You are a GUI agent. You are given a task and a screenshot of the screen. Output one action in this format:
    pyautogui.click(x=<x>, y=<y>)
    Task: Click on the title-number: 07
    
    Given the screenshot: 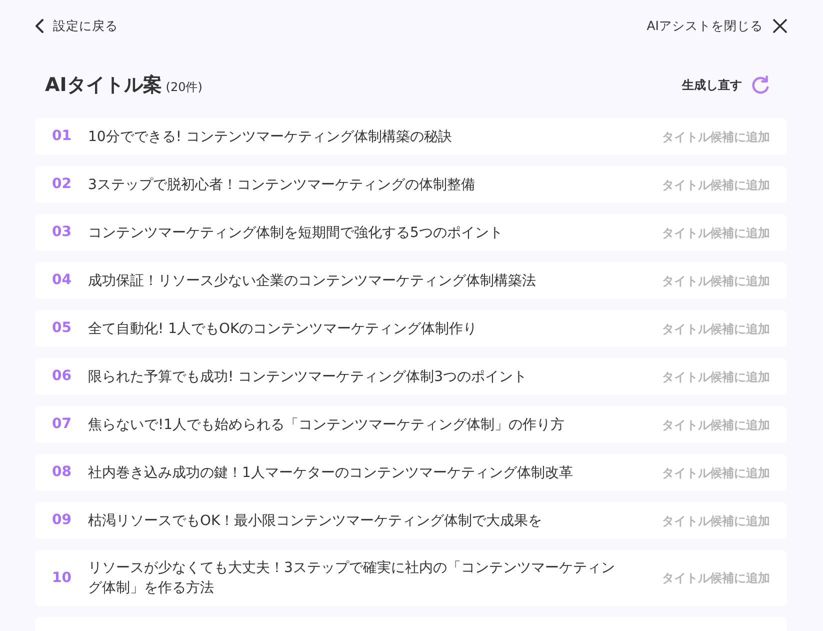 What is the action you would take?
    pyautogui.click(x=62, y=424)
    